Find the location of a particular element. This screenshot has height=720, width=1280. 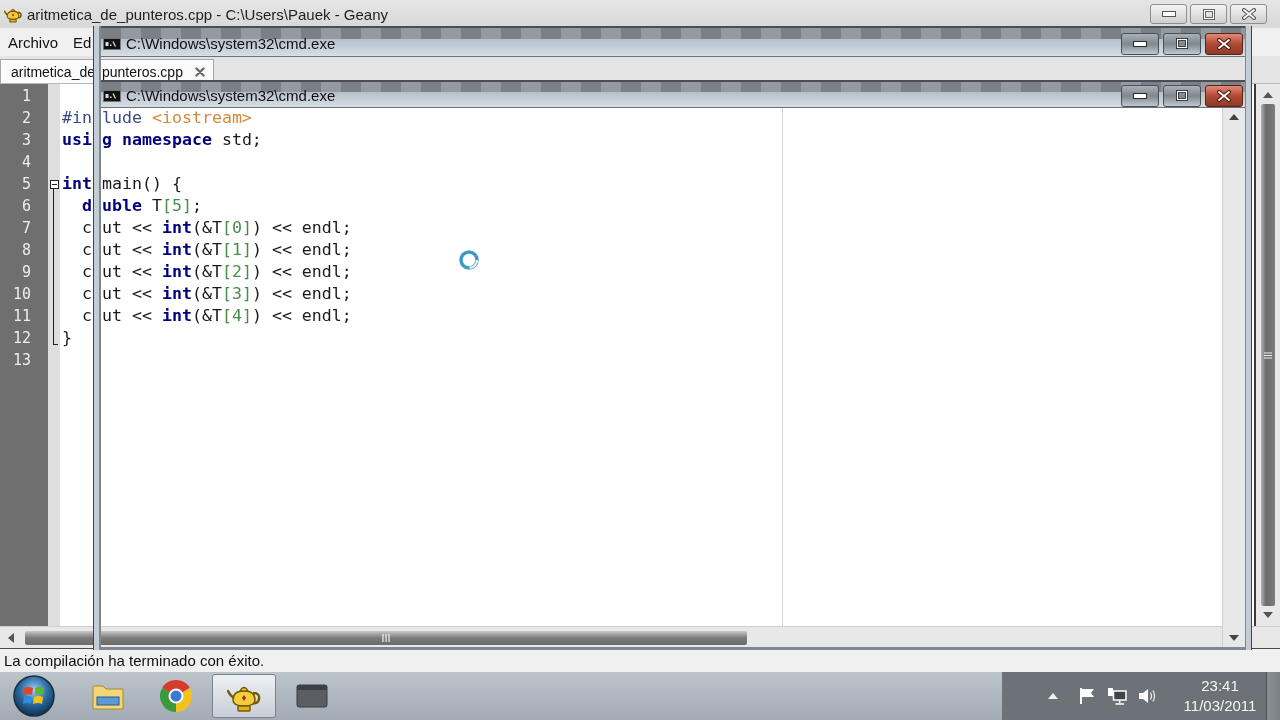

start-button is located at coordinates (34, 696).